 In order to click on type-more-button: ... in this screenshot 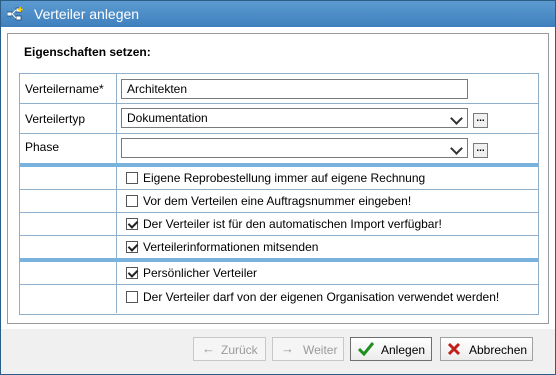, I will do `click(480, 120)`.